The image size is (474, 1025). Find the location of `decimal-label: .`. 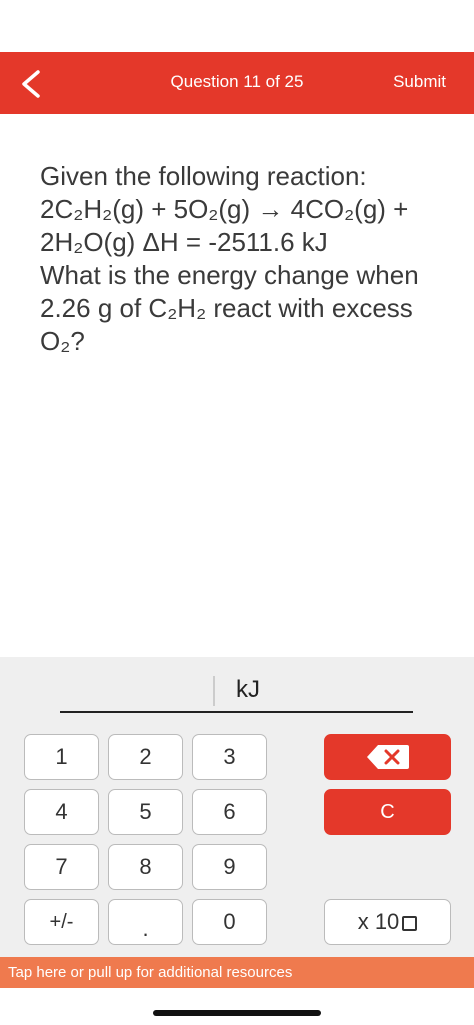

decimal-label: . is located at coordinates (145, 928).